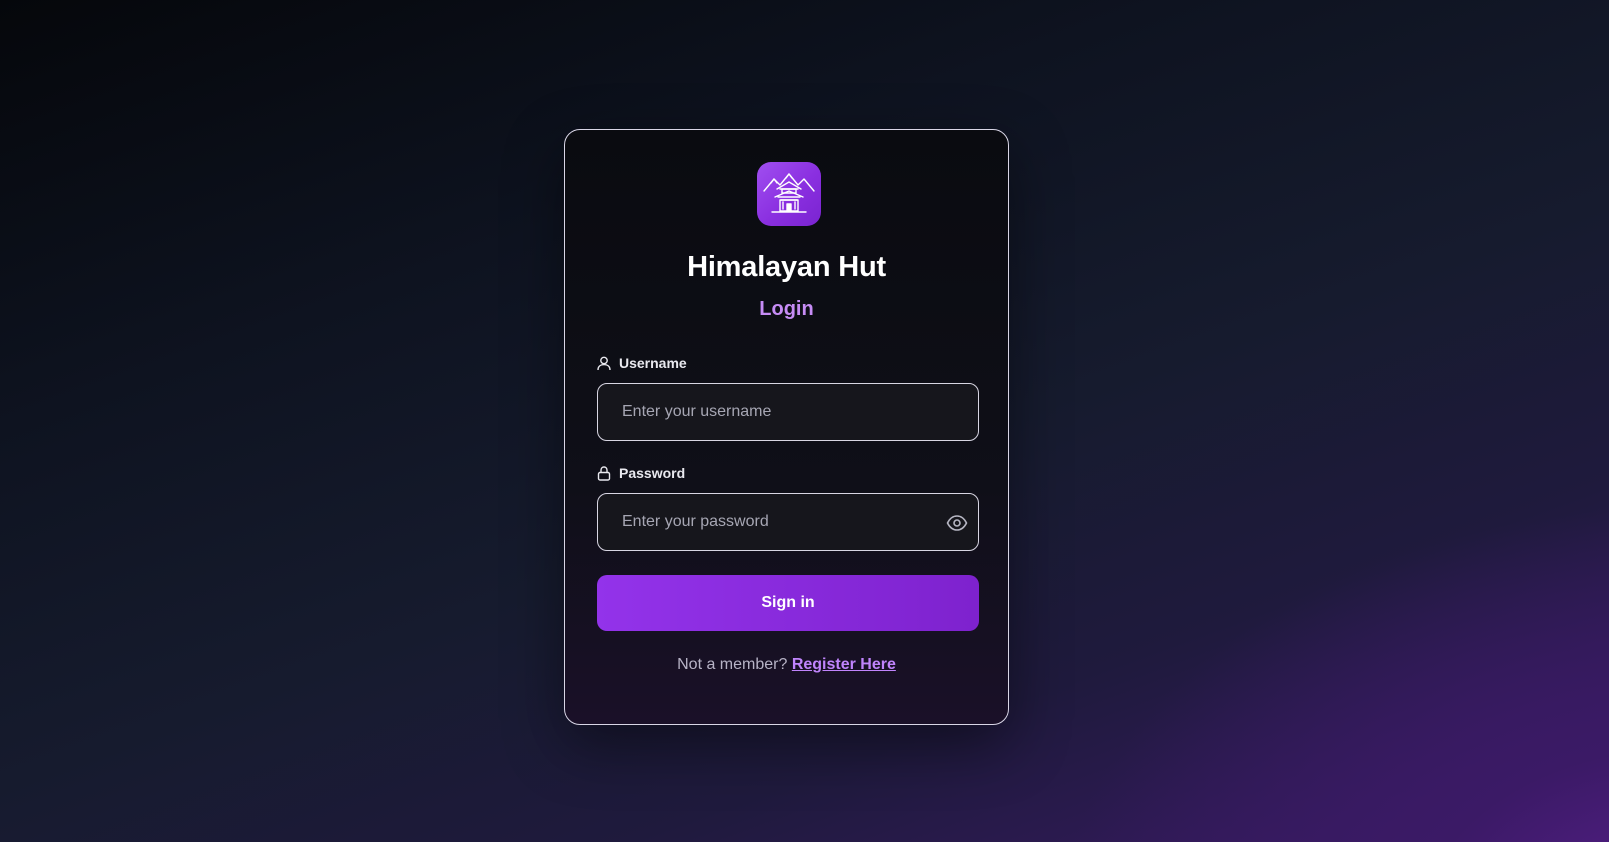 Image resolution: width=1609 pixels, height=842 pixels. I want to click on password-input, so click(788, 522).